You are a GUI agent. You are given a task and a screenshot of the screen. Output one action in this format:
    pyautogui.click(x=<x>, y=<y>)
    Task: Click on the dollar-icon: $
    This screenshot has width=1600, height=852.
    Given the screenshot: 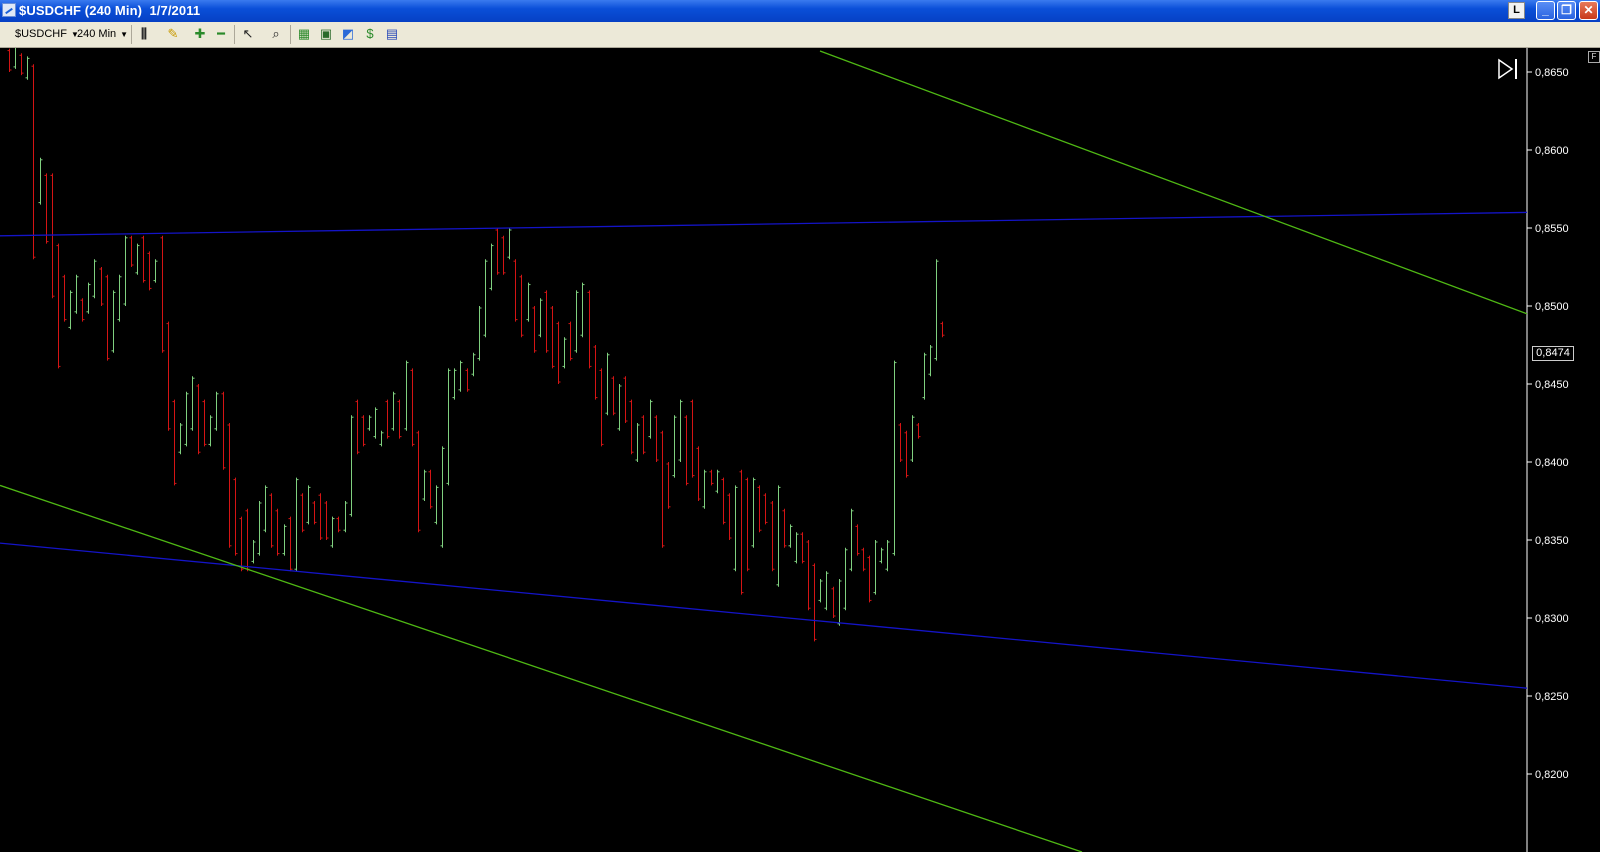 What is the action you would take?
    pyautogui.click(x=370, y=34)
    